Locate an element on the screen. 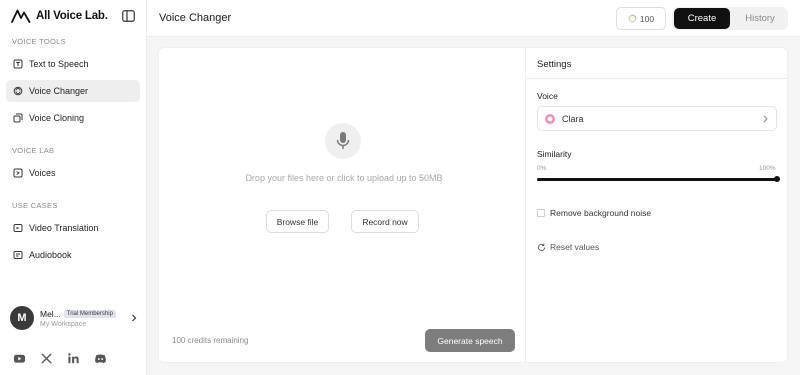 The height and width of the screenshot is (375, 800). sidebar-item-voice-changer: Voice Changer is located at coordinates (73, 91).